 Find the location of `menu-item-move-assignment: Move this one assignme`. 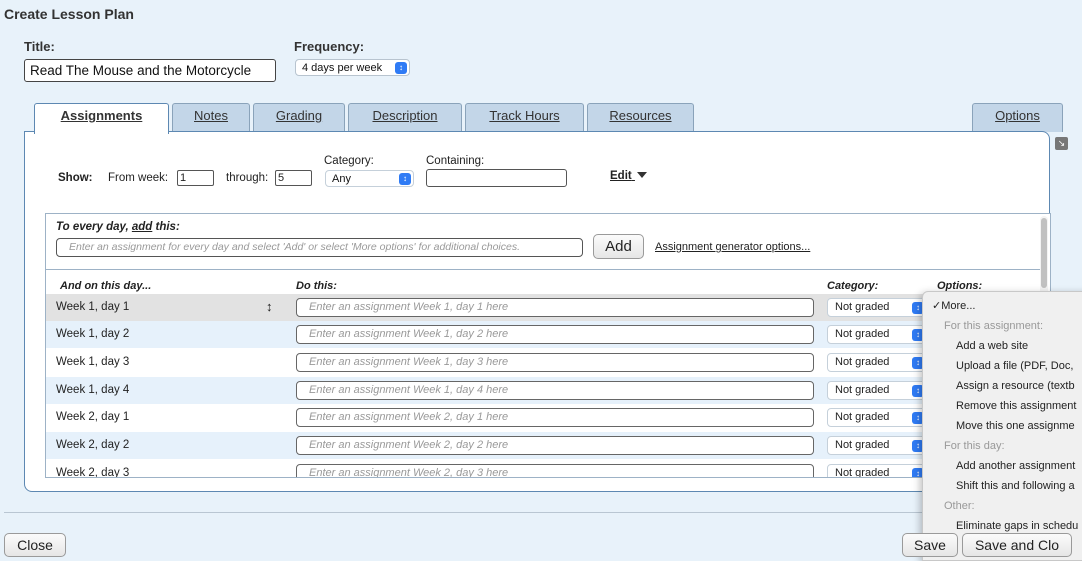

menu-item-move-assignment: Move this one assignme is located at coordinates (1019, 426).